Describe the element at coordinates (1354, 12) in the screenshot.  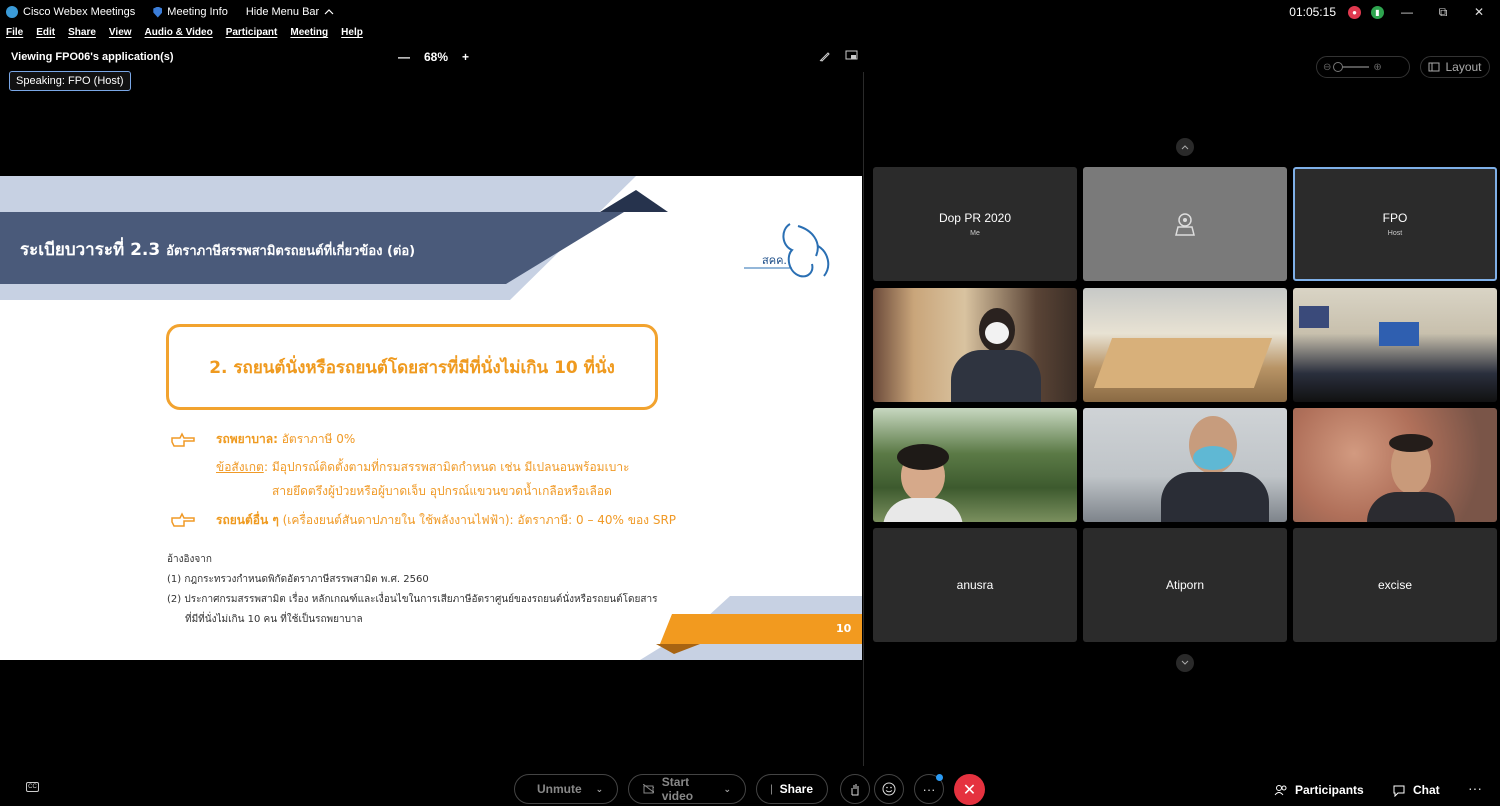
I see `recording-icon: ●` at that location.